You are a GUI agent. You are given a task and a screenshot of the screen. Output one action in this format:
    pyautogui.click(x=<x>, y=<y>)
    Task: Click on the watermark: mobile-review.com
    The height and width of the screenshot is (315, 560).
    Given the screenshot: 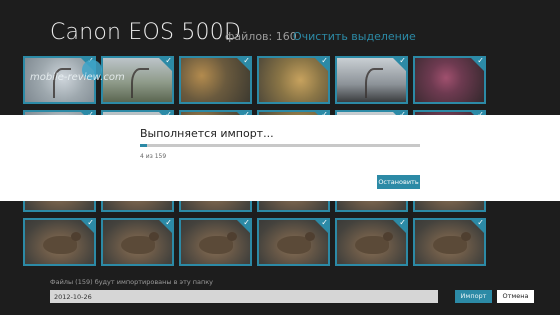 What is the action you would take?
    pyautogui.click(x=77, y=77)
    